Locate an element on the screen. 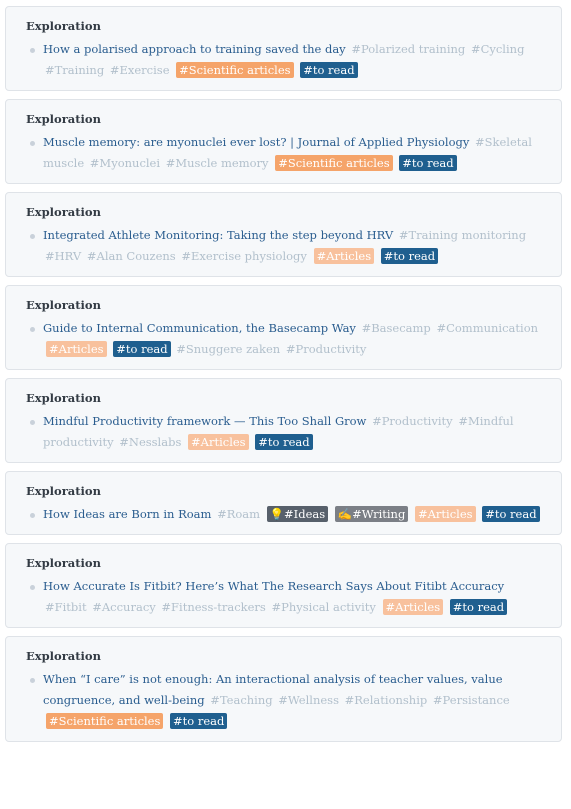 The width and height of the screenshot is (571, 809). tag-link: #Snuggere zaken is located at coordinates (228, 349).